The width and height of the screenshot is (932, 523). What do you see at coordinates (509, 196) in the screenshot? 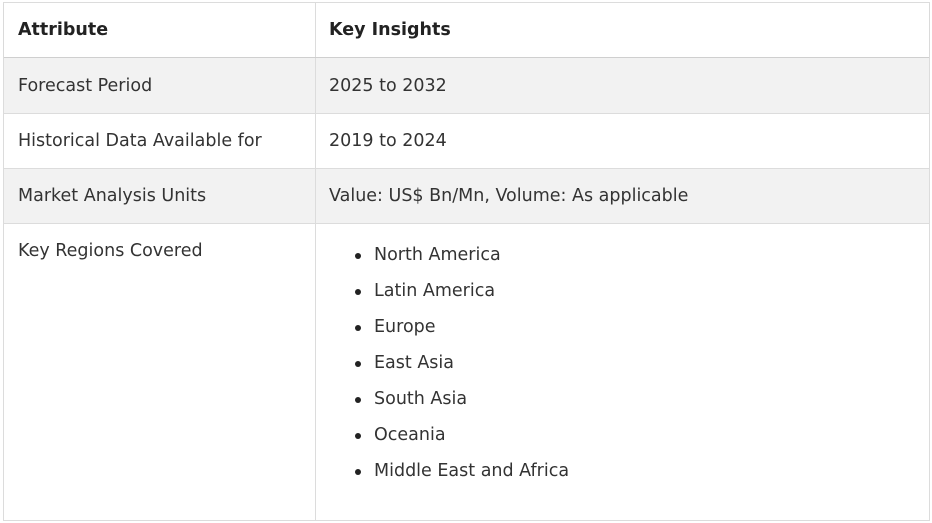
I see `insight-cell: Value: US$ Bn/Mn, Volume: As applicable` at bounding box center [509, 196].